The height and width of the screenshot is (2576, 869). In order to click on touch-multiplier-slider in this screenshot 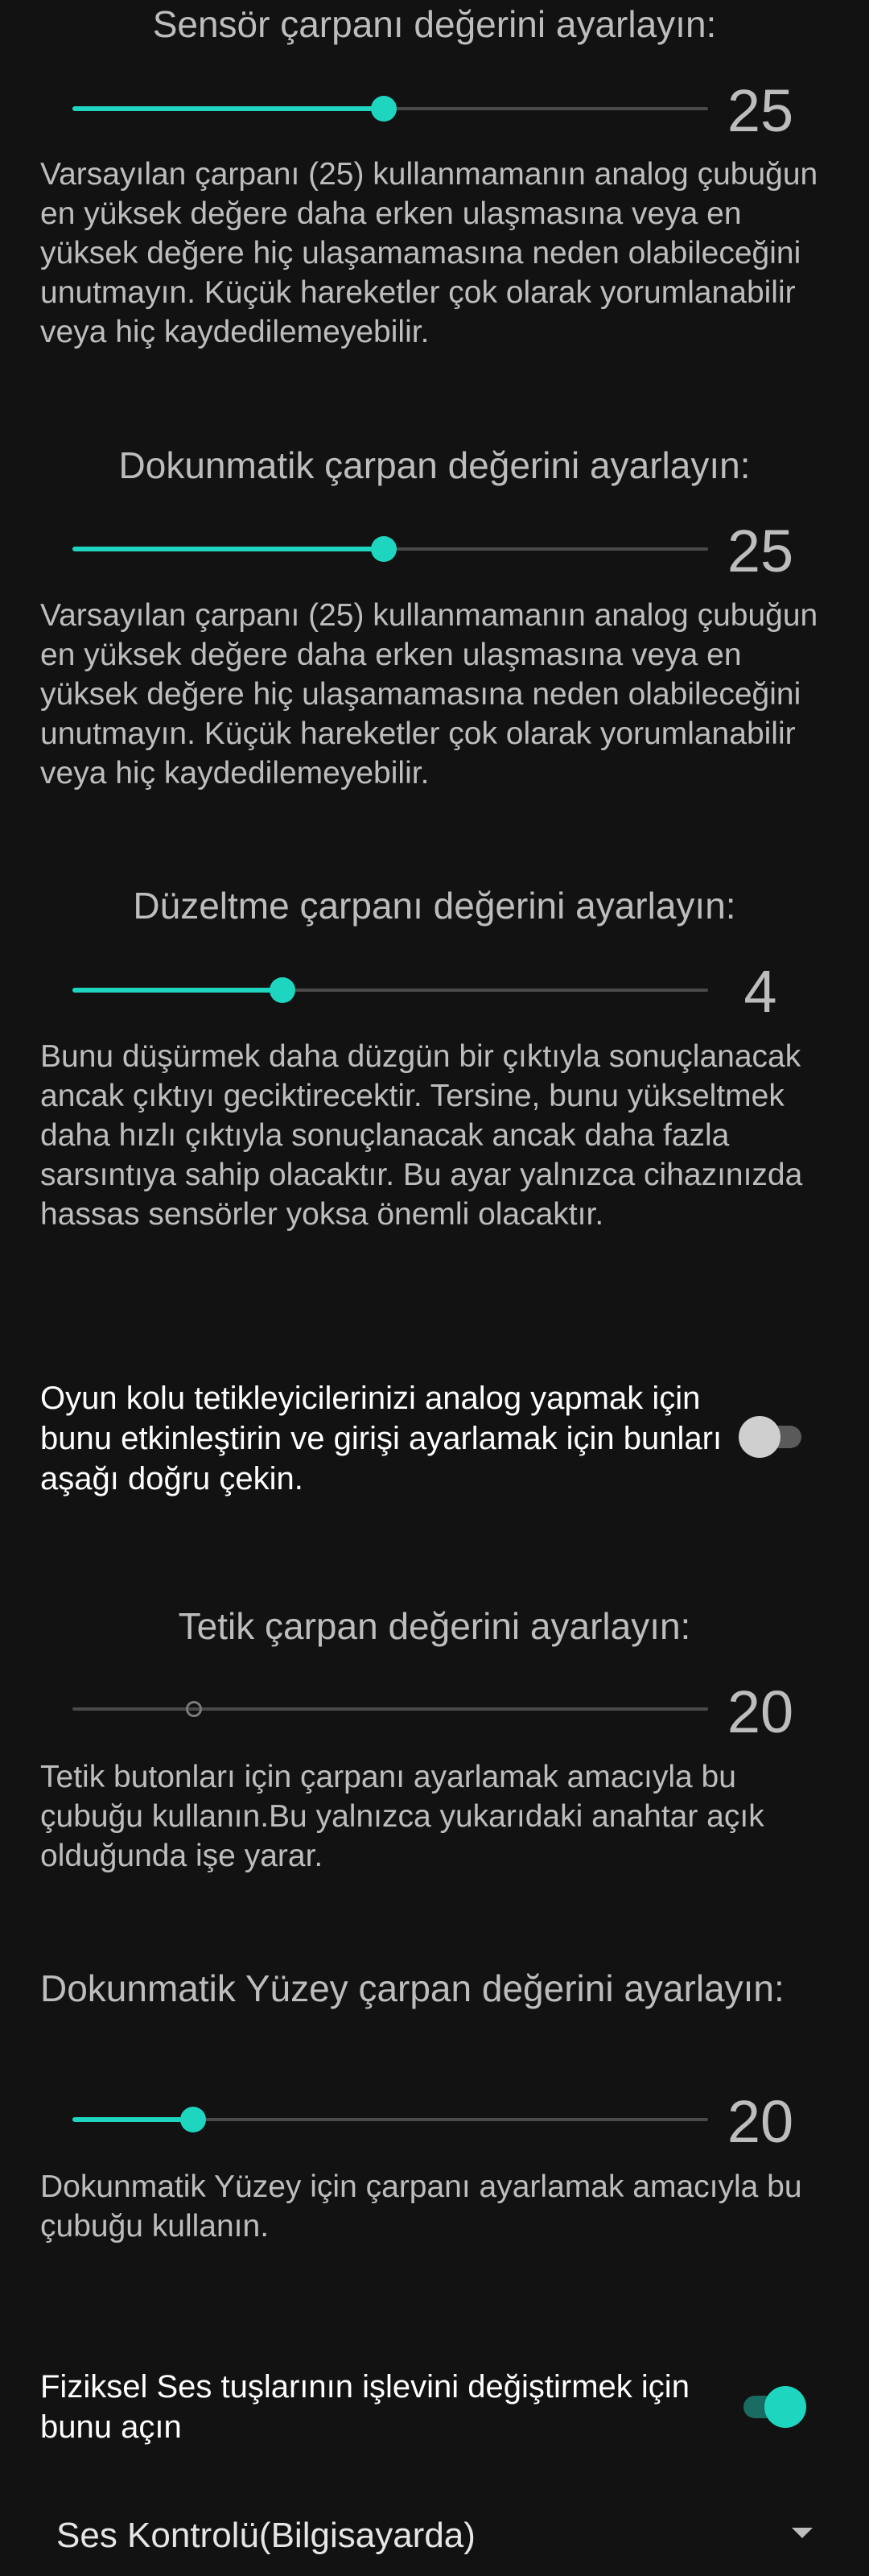, I will do `click(390, 549)`.